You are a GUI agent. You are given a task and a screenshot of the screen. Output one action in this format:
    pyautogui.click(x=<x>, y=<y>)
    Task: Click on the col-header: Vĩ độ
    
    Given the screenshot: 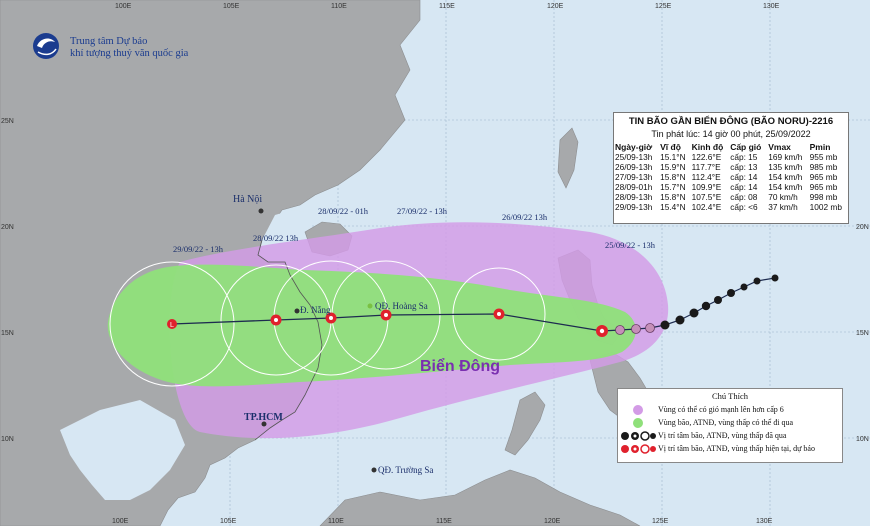 What is the action you would take?
    pyautogui.click(x=670, y=147)
    